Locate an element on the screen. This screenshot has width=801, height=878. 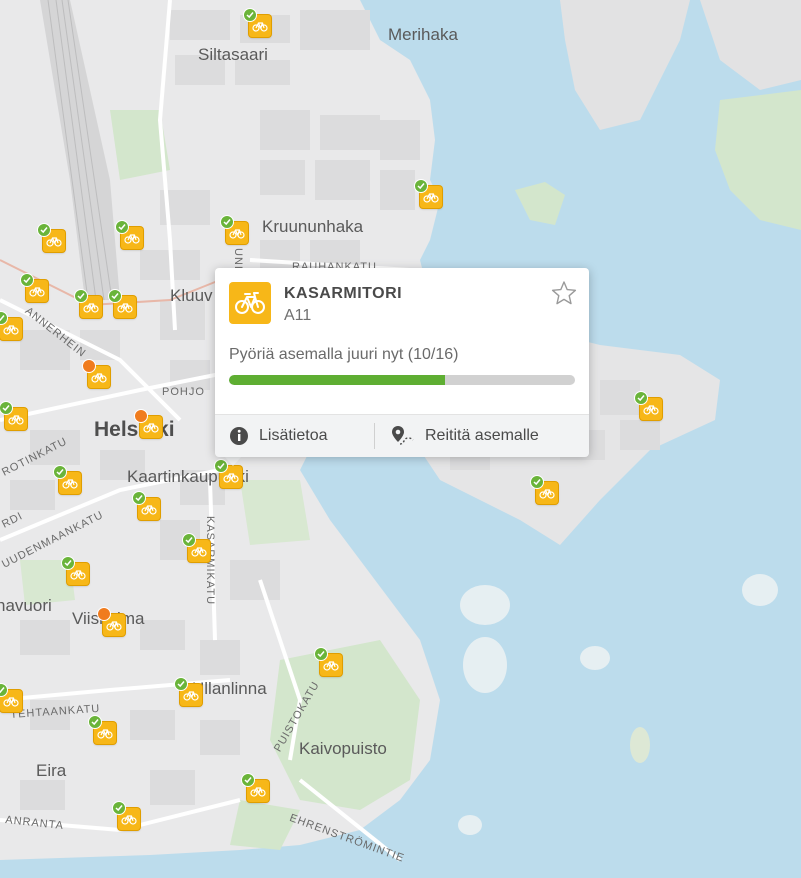
info-button-label: Lisätietoa is located at coordinates (293, 435).